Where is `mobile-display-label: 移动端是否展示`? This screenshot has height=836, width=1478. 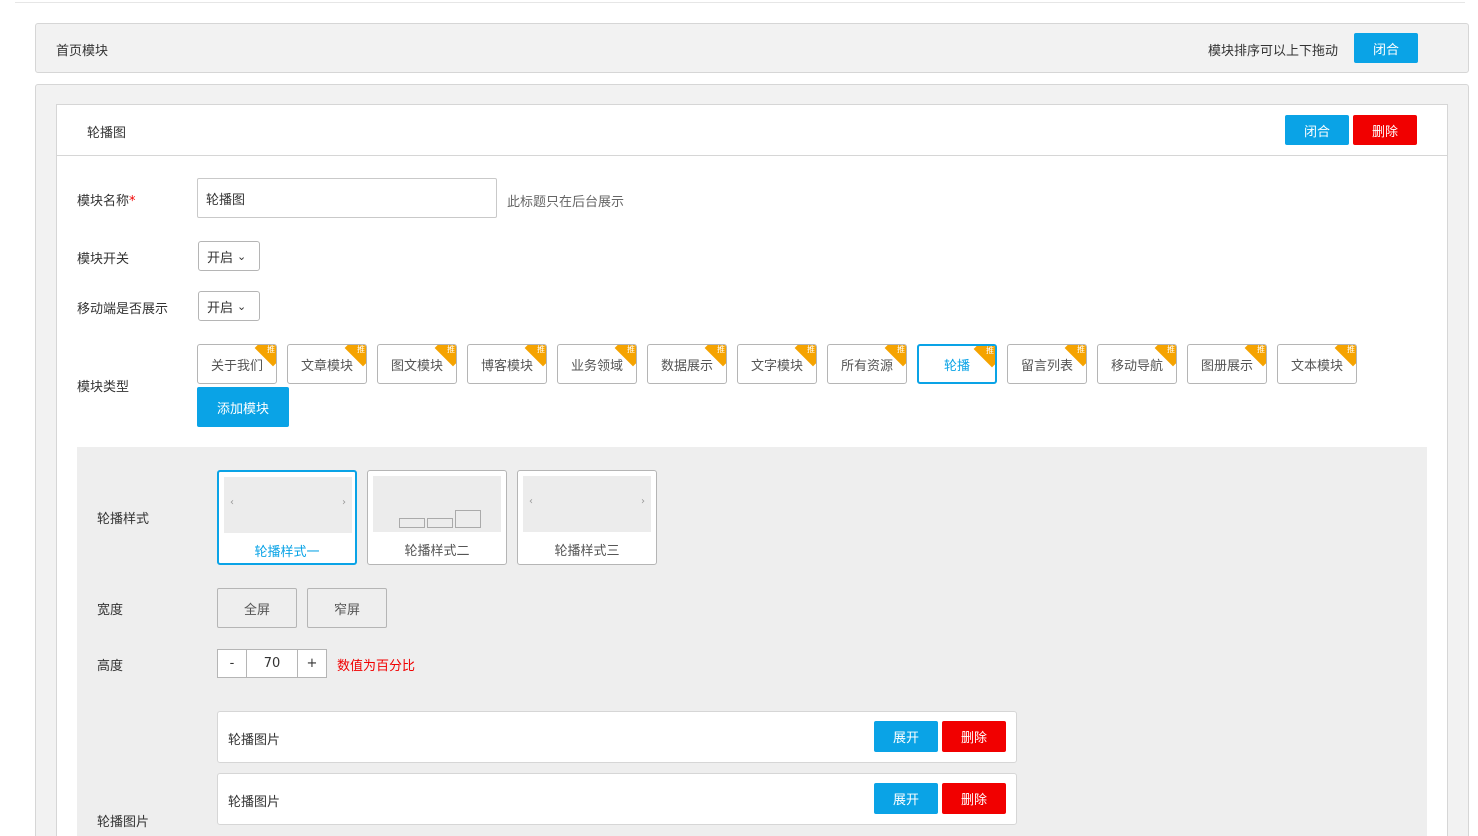
mobile-display-label: 移动端是否展示 is located at coordinates (123, 309).